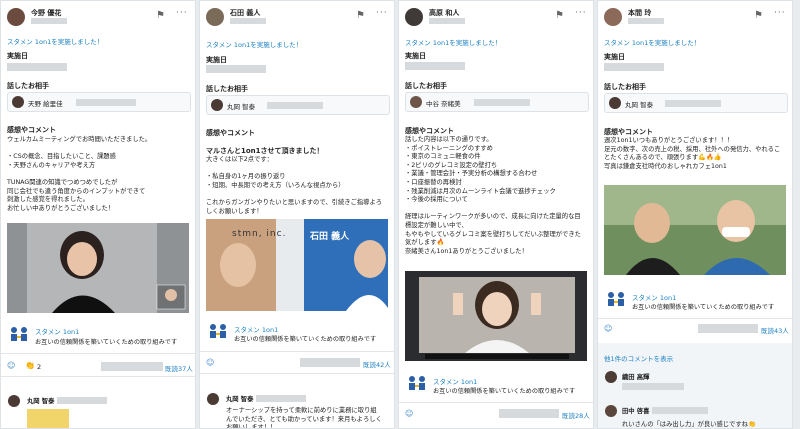 Image resolution: width=800 pixels, height=429 pixels. What do you see at coordinates (639, 13) in the screenshot?
I see `user-name: 本間 玲` at bounding box center [639, 13].